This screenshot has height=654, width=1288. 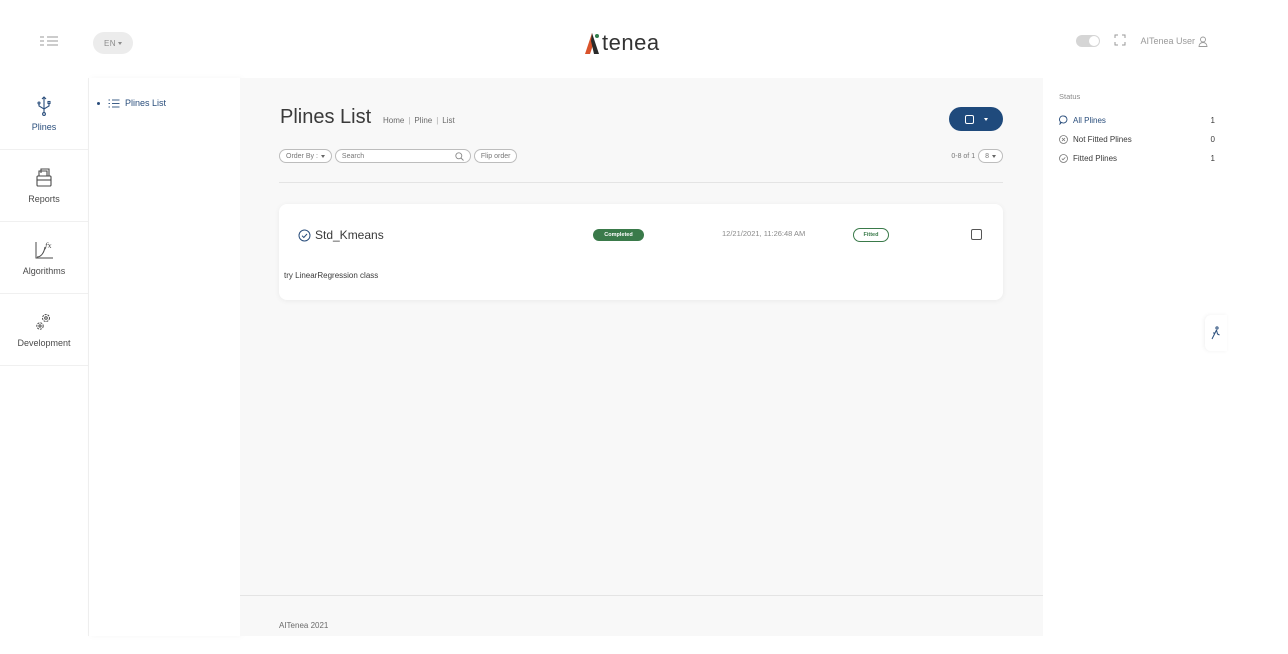 I want to click on bullet-icon, so click(x=98, y=103).